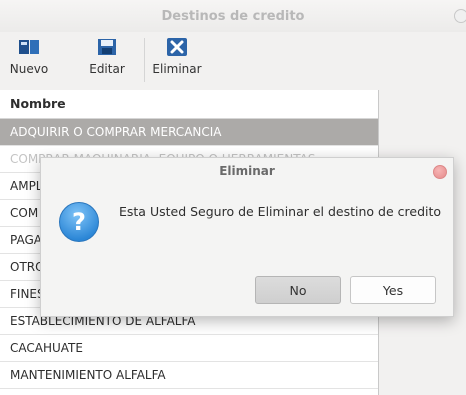 The image size is (466, 395). I want to click on new-button-label: Nuevo, so click(29, 69).